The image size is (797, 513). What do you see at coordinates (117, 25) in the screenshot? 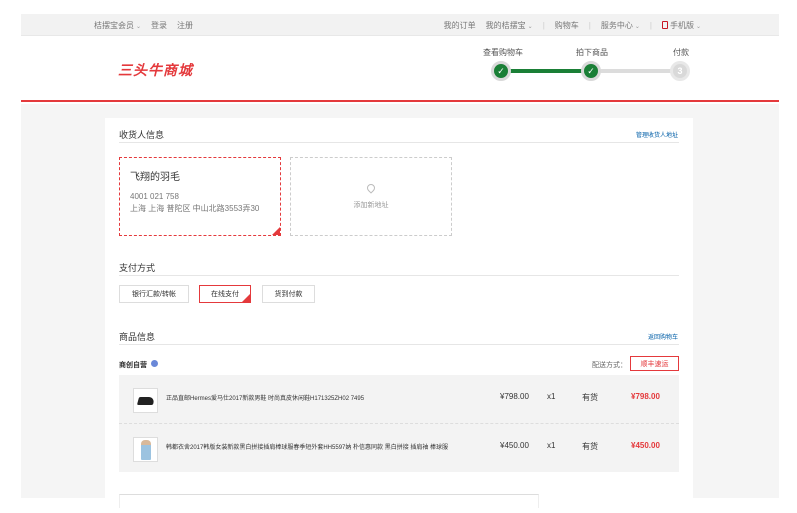
I see `member-link: 桔摆宝会员 ⌄` at bounding box center [117, 25].